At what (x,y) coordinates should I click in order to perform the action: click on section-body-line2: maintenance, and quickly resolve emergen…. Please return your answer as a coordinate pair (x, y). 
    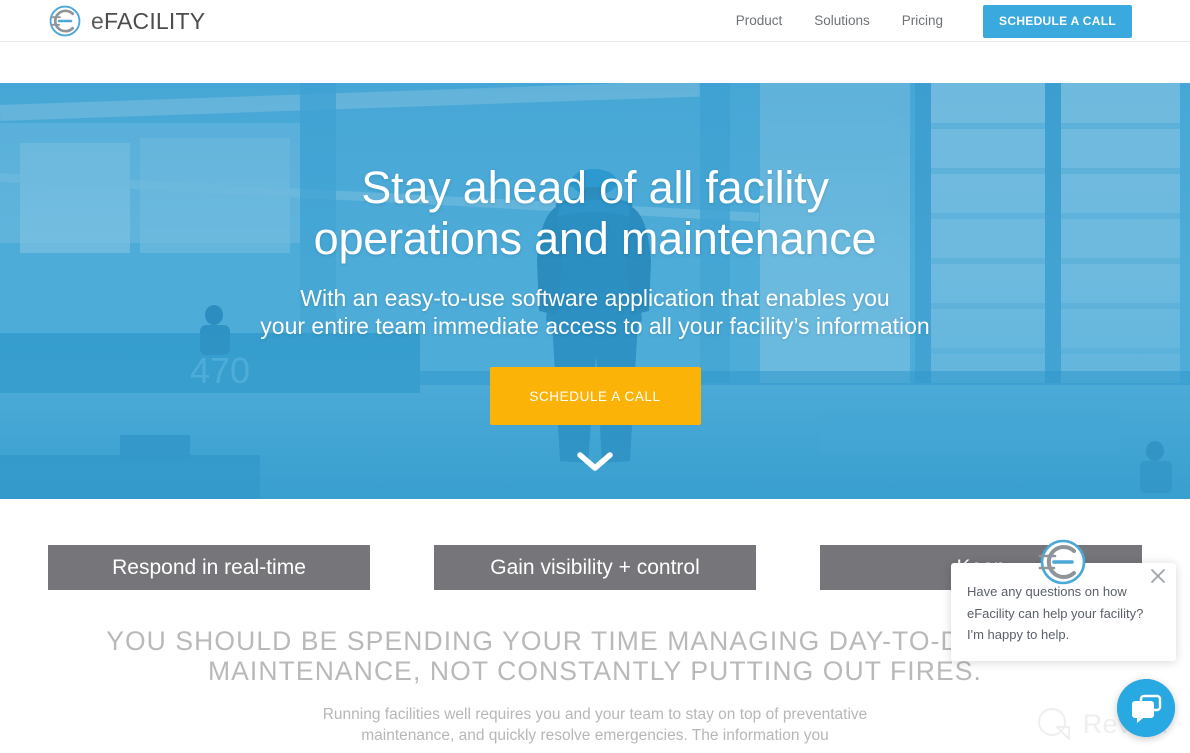
    Looking at the image, I should click on (595, 735).